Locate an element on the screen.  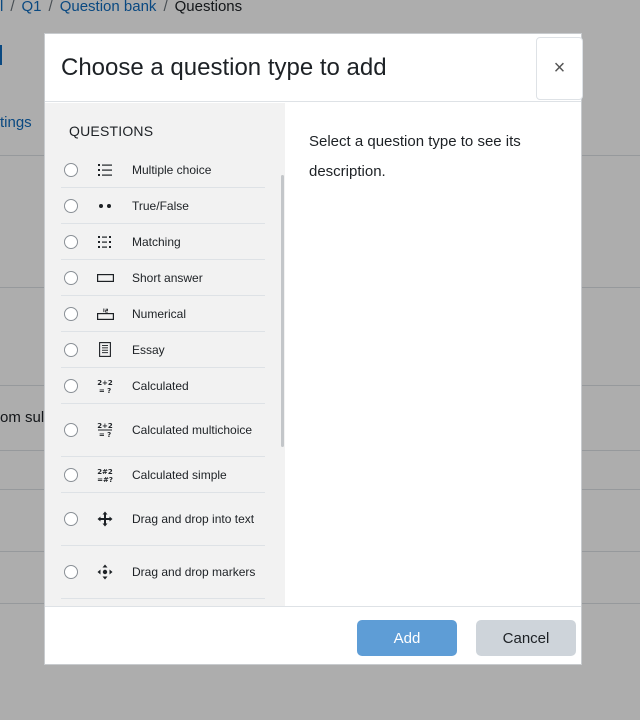
question-type-short-answer: Short answer is located at coordinates (163, 278).